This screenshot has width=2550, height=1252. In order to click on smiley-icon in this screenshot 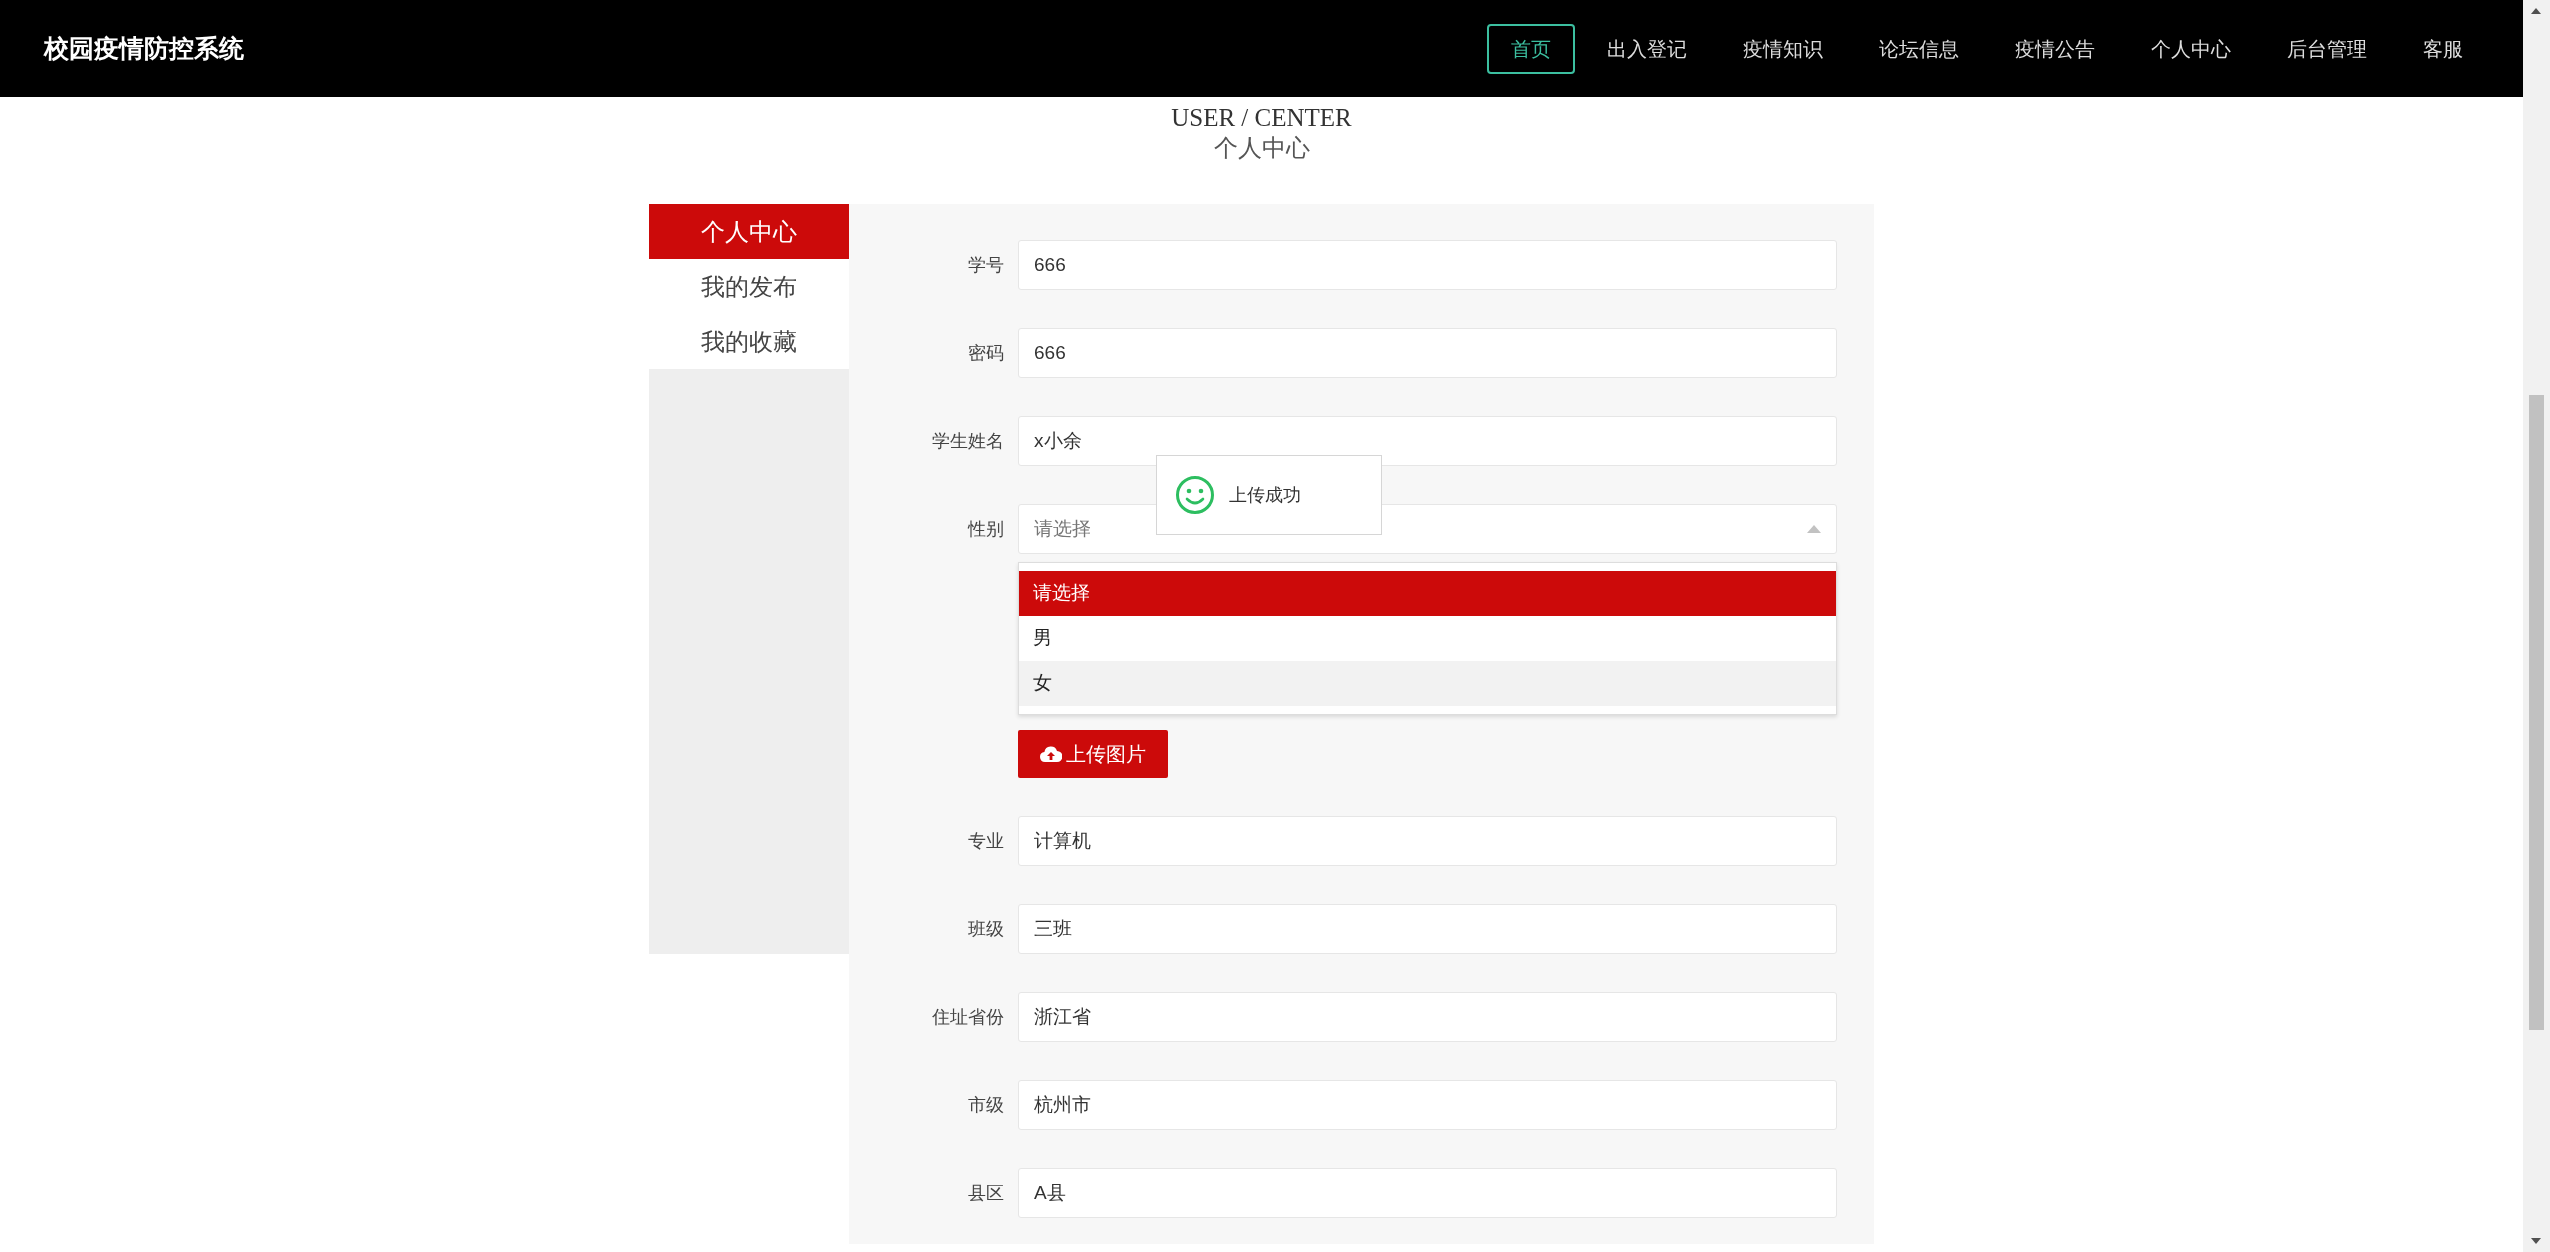, I will do `click(1195, 495)`.